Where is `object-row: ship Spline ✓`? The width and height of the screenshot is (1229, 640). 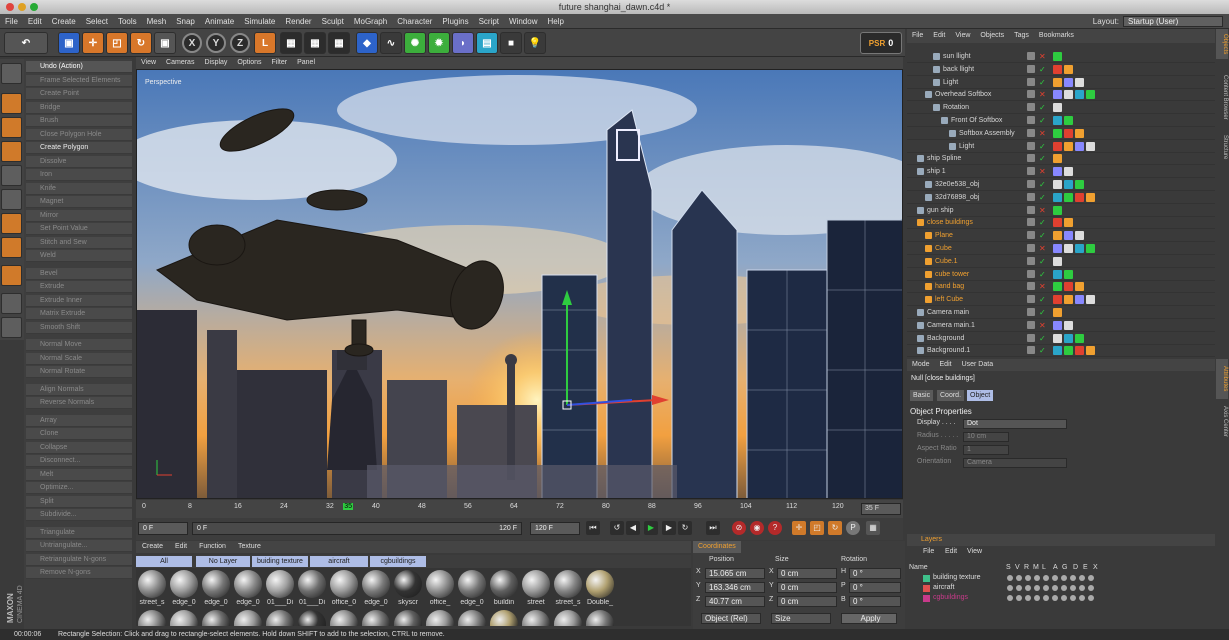 object-row: ship Spline ✓ is located at coordinates (1061, 159).